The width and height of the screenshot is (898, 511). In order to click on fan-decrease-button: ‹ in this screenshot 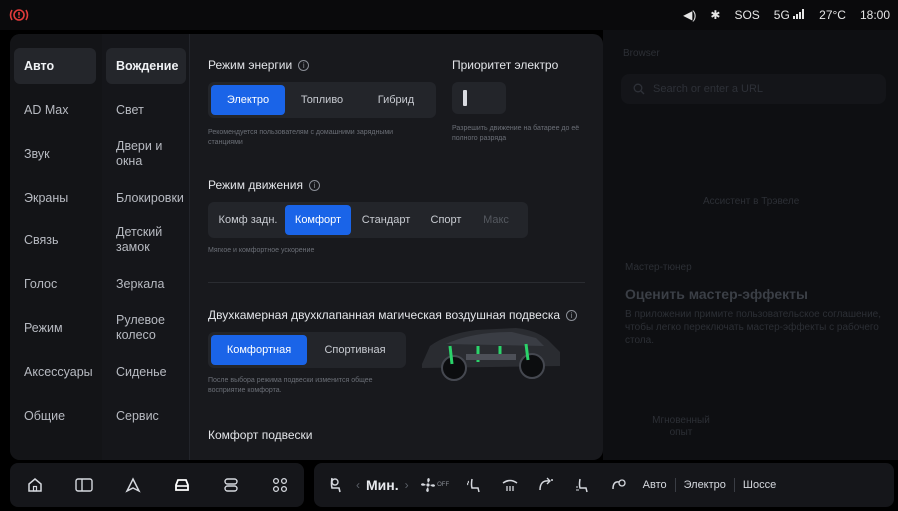, I will do `click(358, 485)`.